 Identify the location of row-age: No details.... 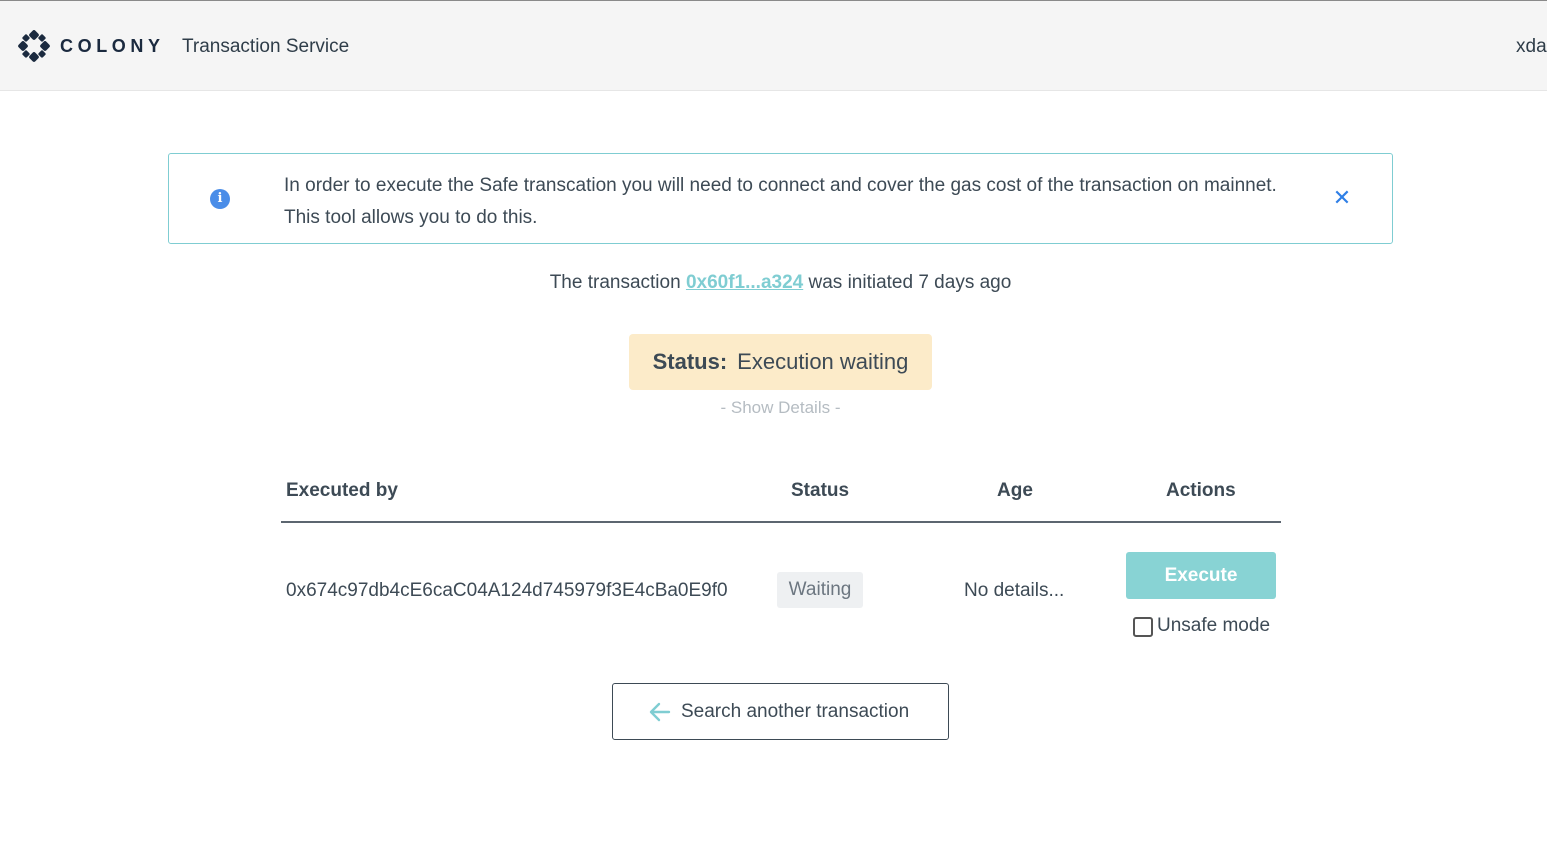
(1014, 590).